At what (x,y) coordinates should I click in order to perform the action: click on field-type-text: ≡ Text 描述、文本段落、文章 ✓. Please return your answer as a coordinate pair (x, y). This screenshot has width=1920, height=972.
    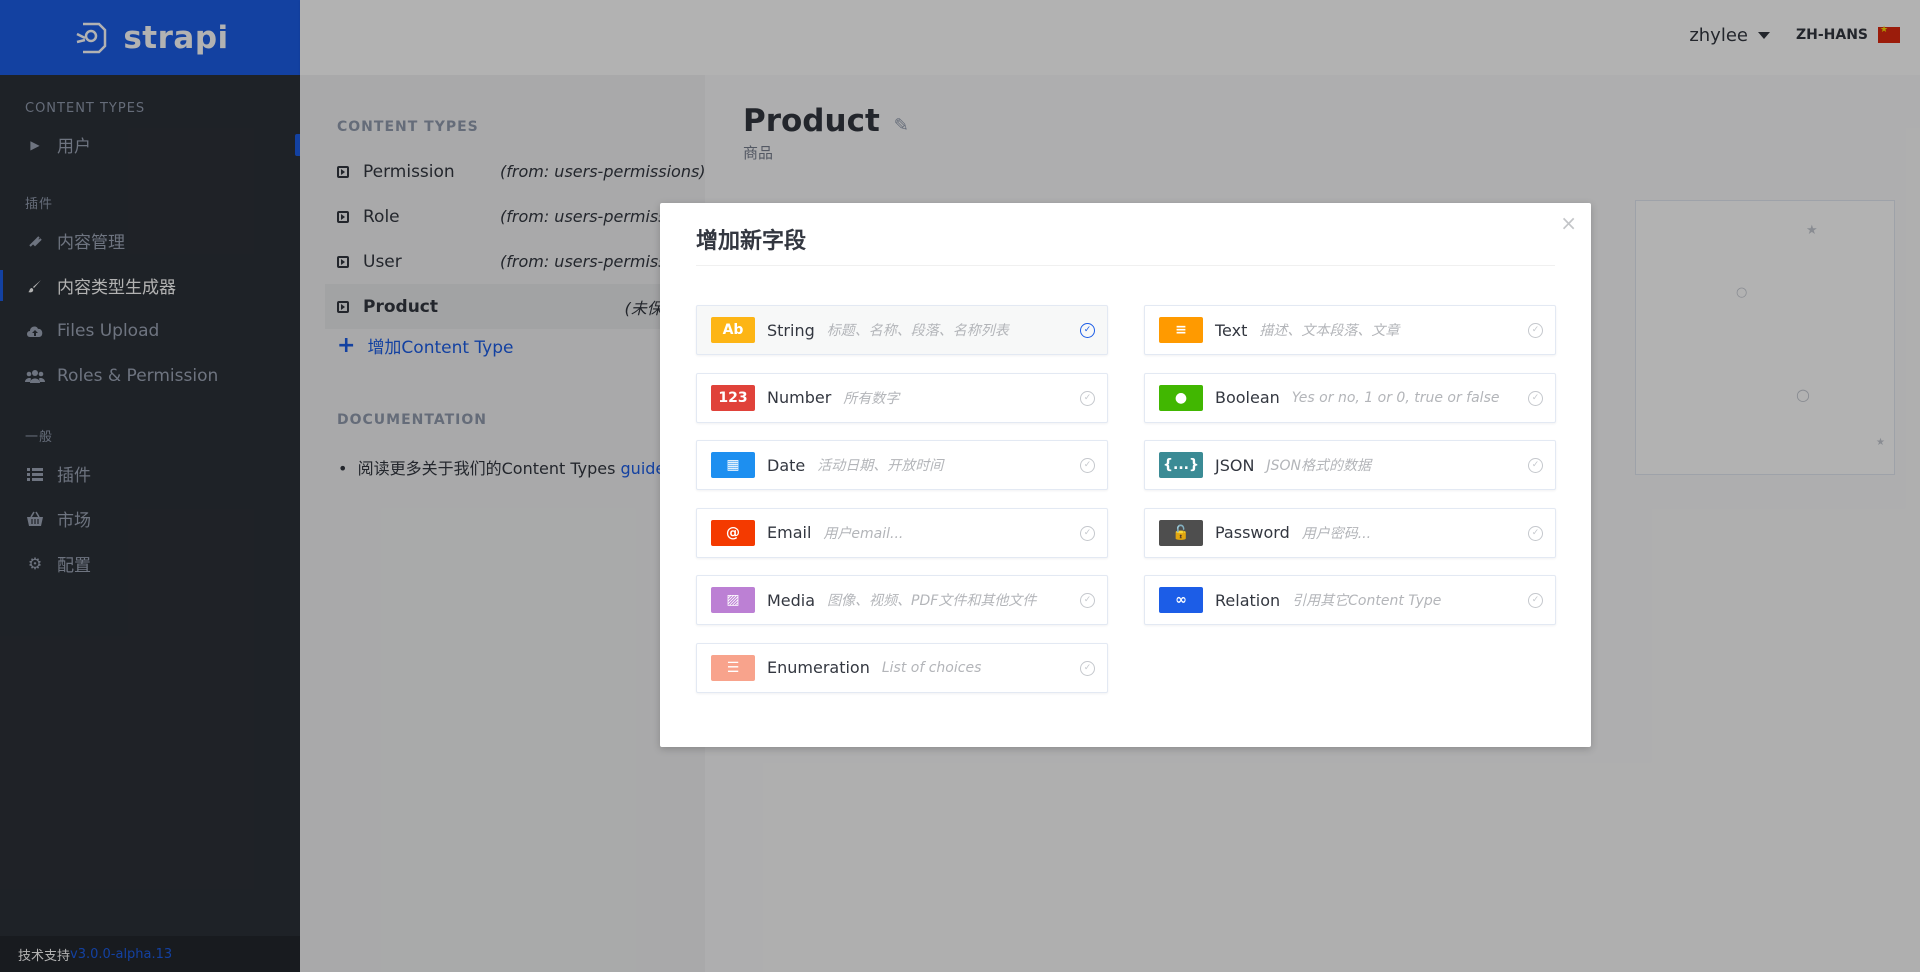
    Looking at the image, I should click on (1350, 330).